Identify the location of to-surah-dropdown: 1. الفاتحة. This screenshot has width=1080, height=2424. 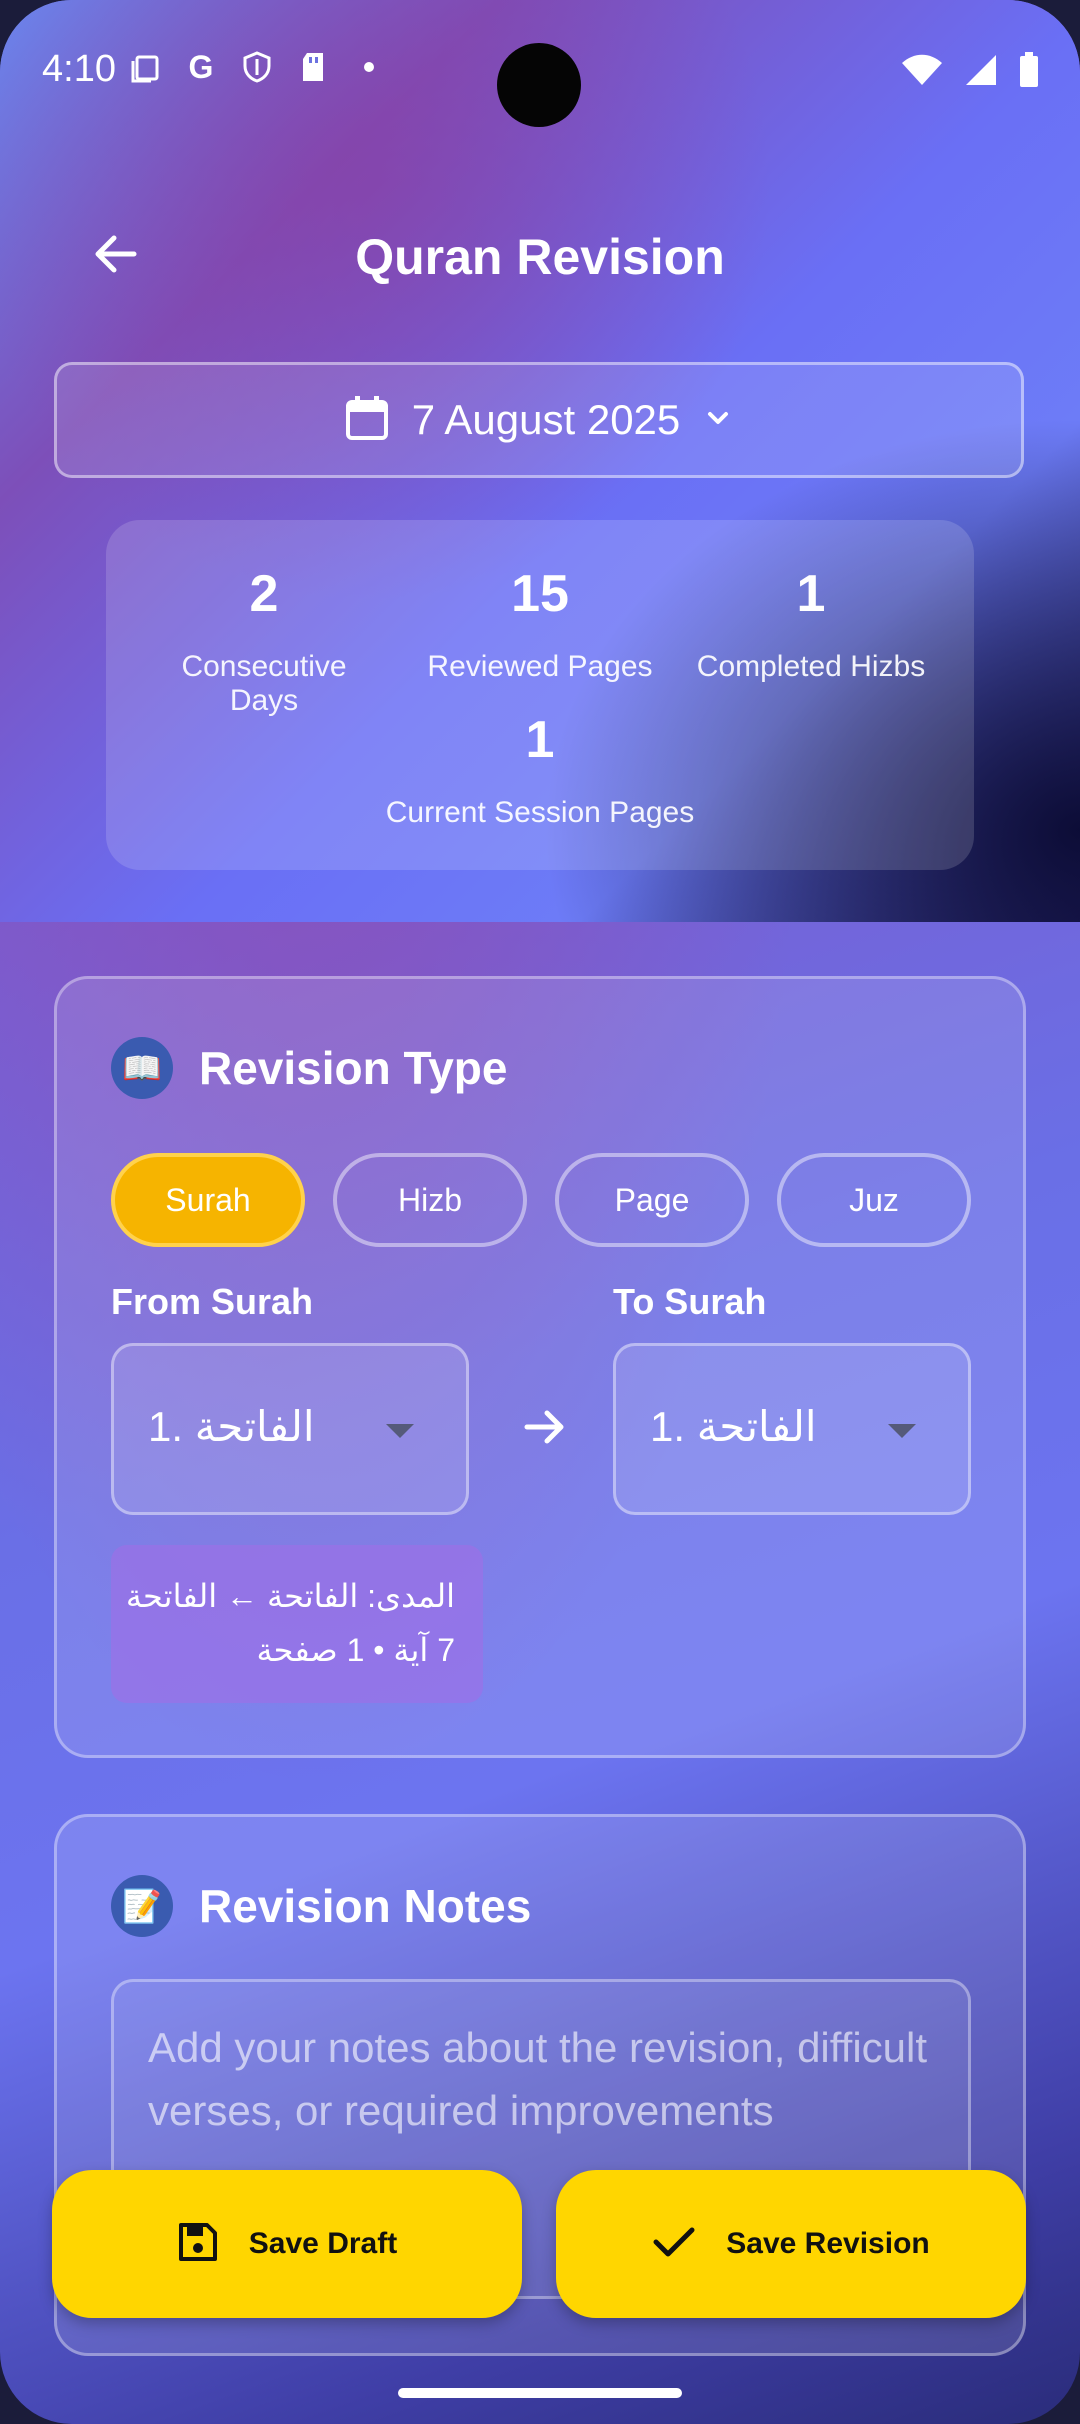
(792, 1429).